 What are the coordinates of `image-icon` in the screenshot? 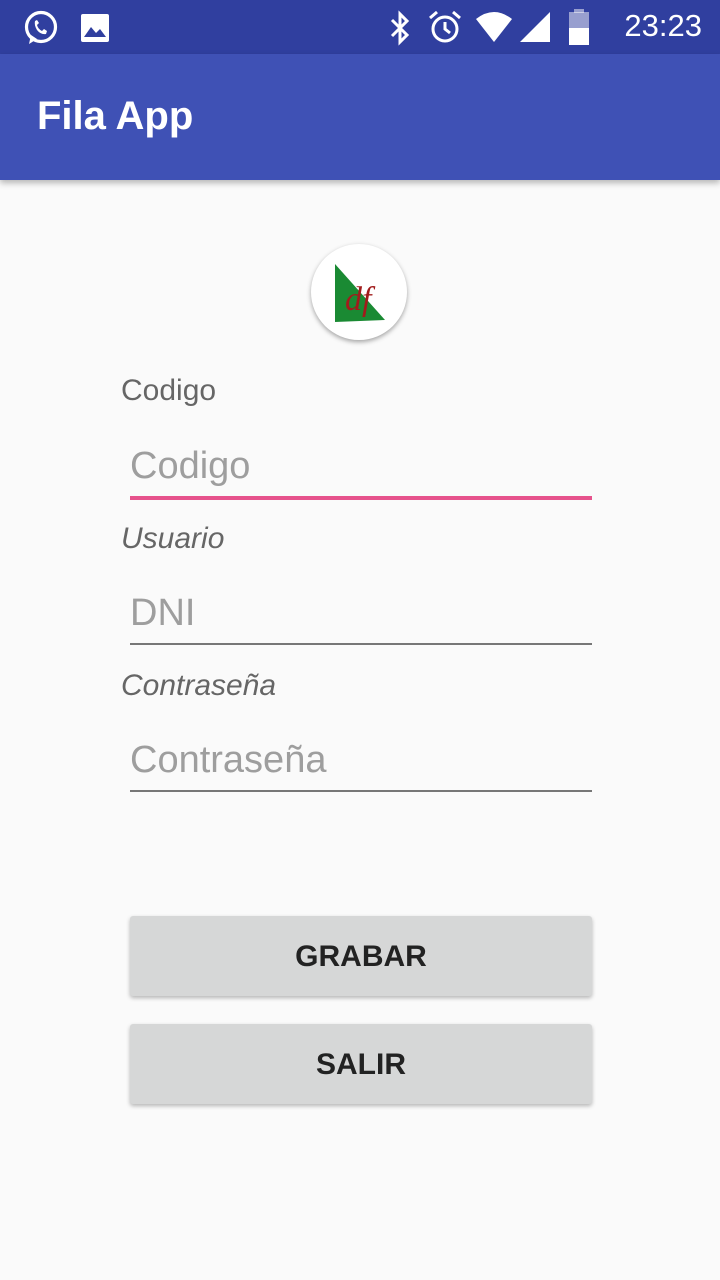 It's located at (95, 28).